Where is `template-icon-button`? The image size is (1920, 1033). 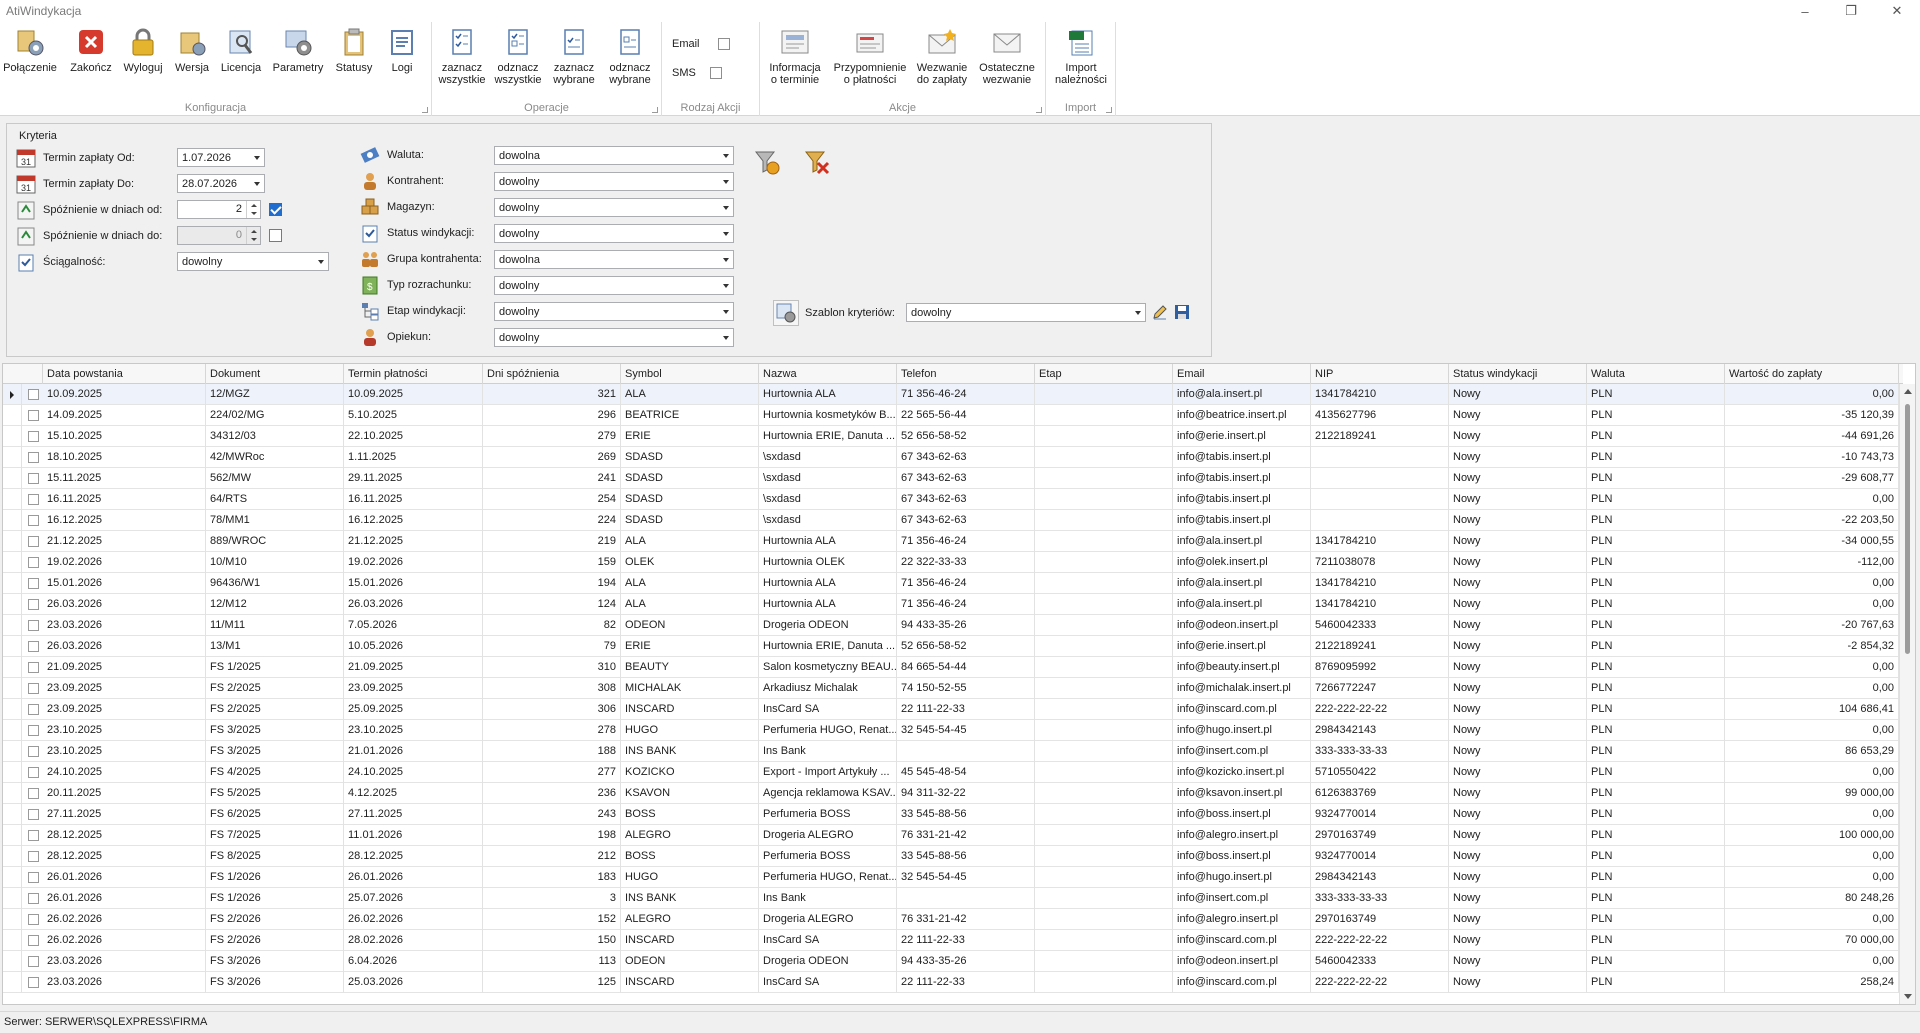
template-icon-button is located at coordinates (786, 313).